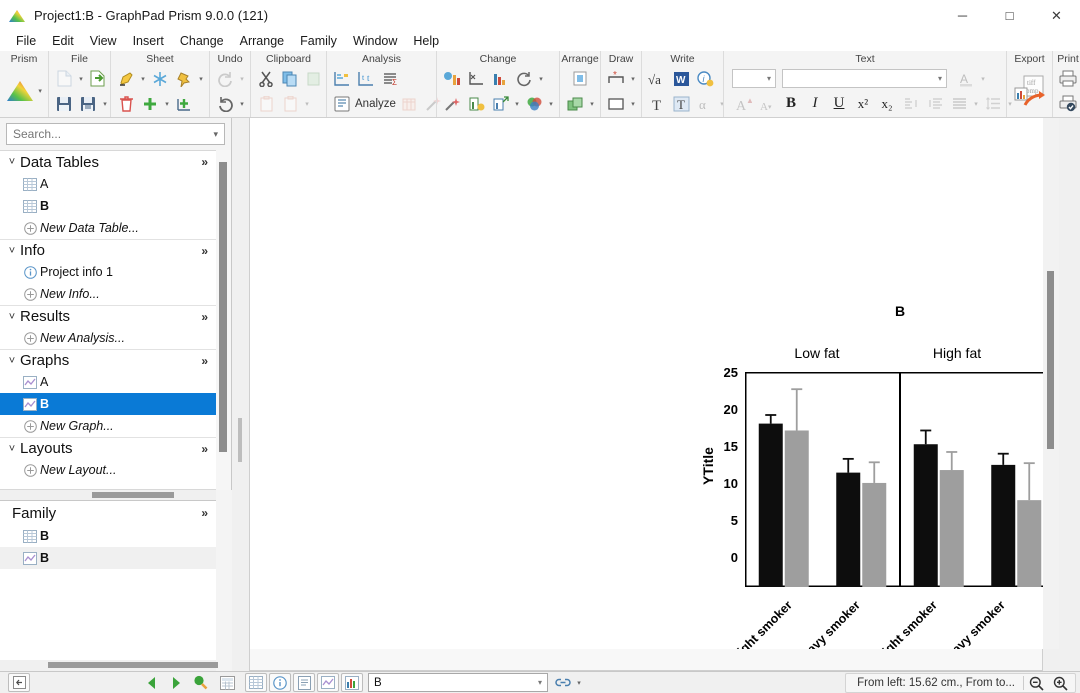 This screenshot has width=1080, height=693. Describe the element at coordinates (108, 272) in the screenshot. I see `nav-item-project-info-1: Project info 1` at that location.